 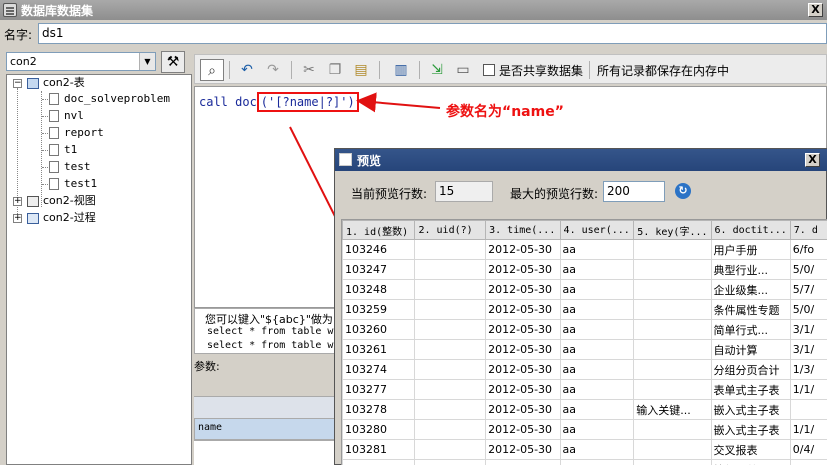 I want to click on table-row: 103274 2012-05-30 aa 分组分页合计 1/3/, so click(x=584, y=369).